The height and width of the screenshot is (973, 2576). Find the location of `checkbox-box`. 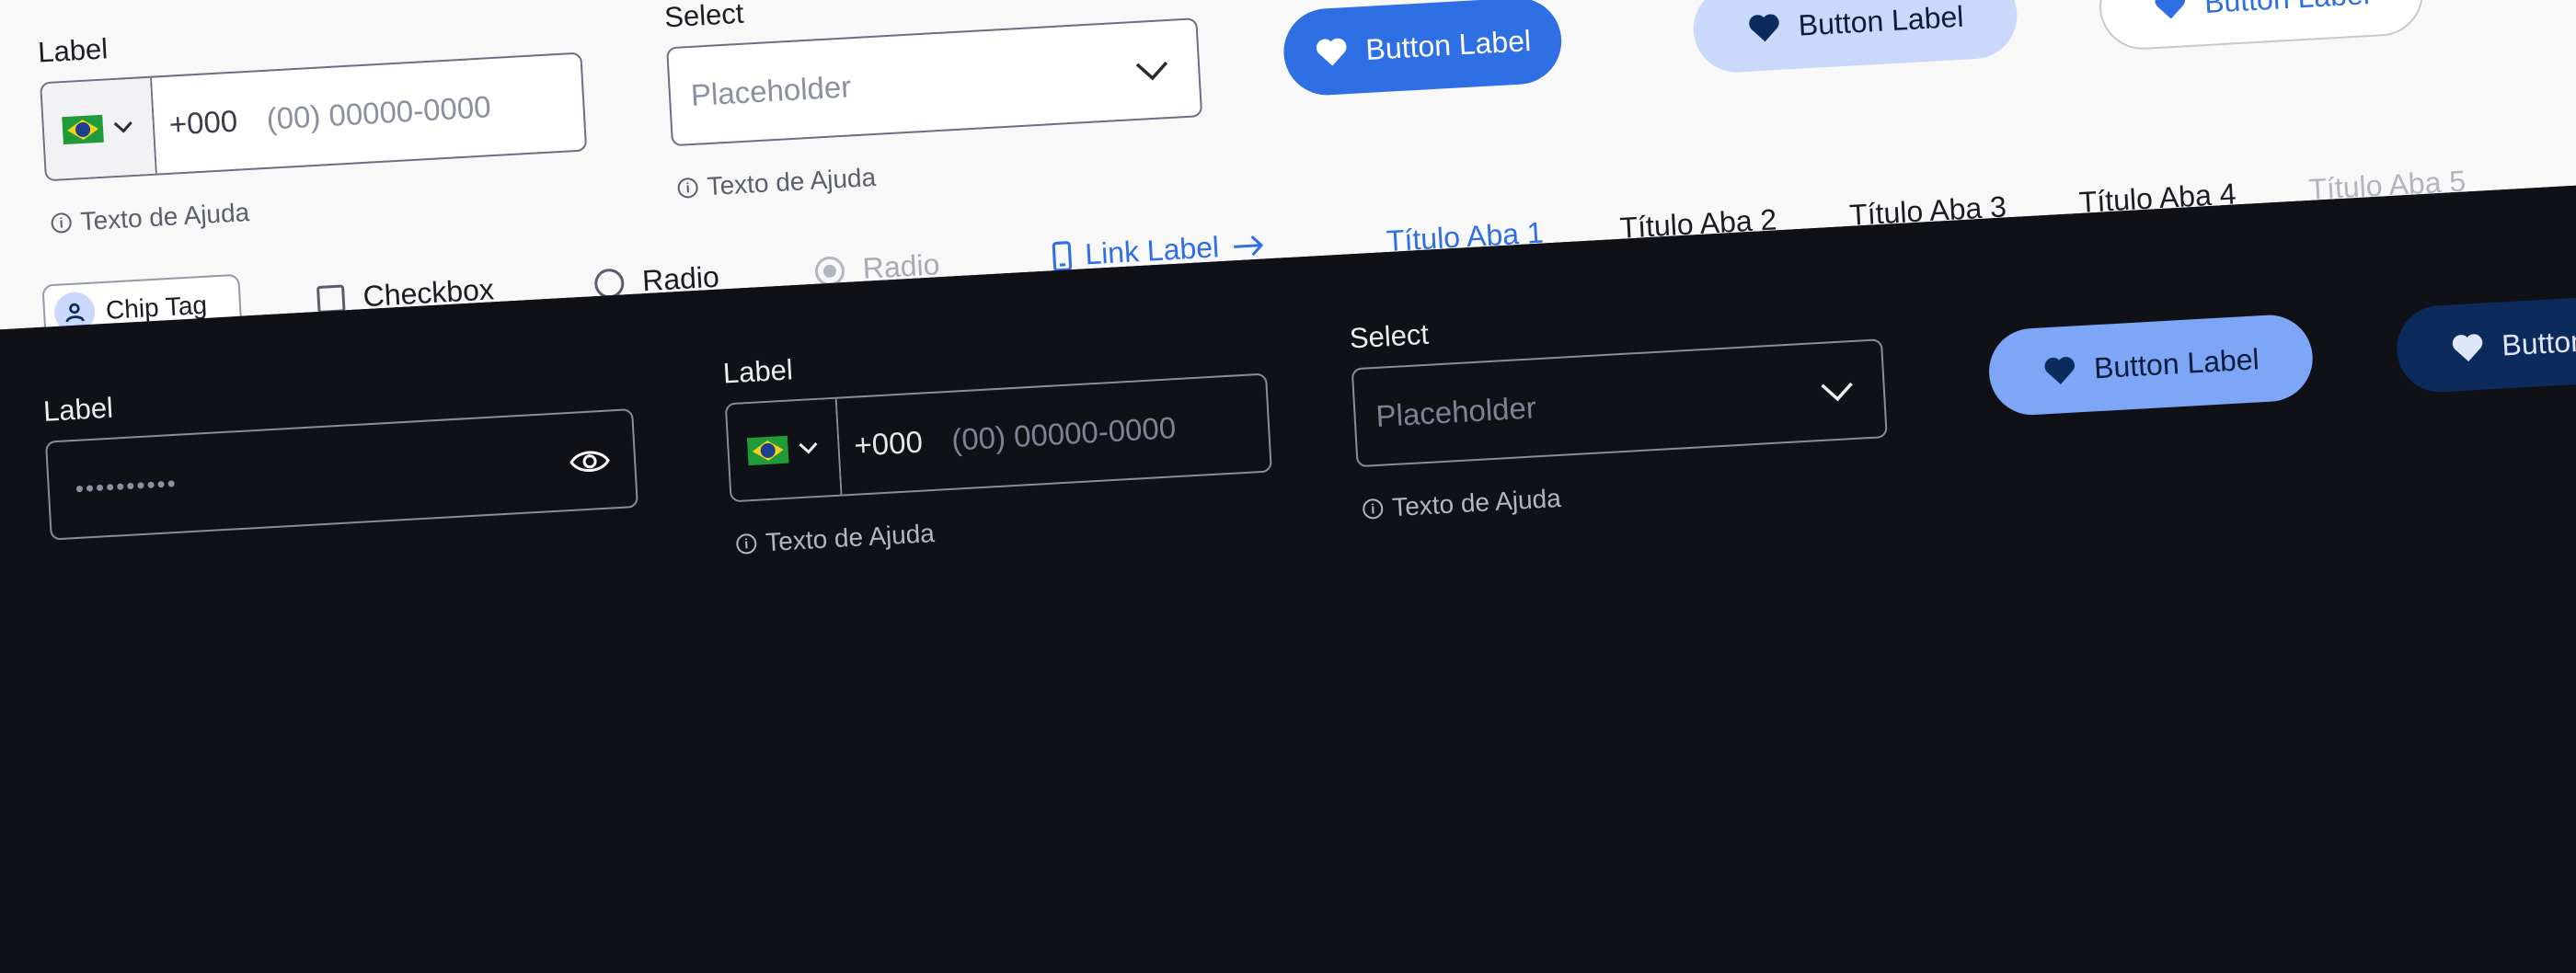

checkbox-box is located at coordinates (331, 299).